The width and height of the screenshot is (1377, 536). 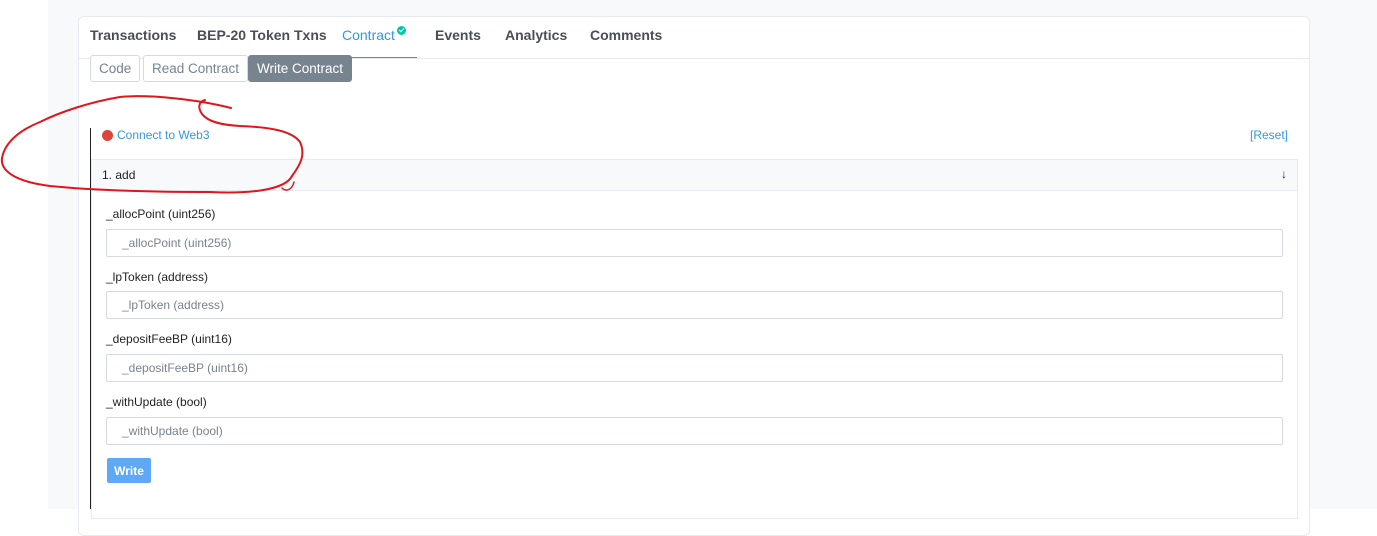 What do you see at coordinates (1269, 135) in the screenshot?
I see `reset-link: [Reset]` at bounding box center [1269, 135].